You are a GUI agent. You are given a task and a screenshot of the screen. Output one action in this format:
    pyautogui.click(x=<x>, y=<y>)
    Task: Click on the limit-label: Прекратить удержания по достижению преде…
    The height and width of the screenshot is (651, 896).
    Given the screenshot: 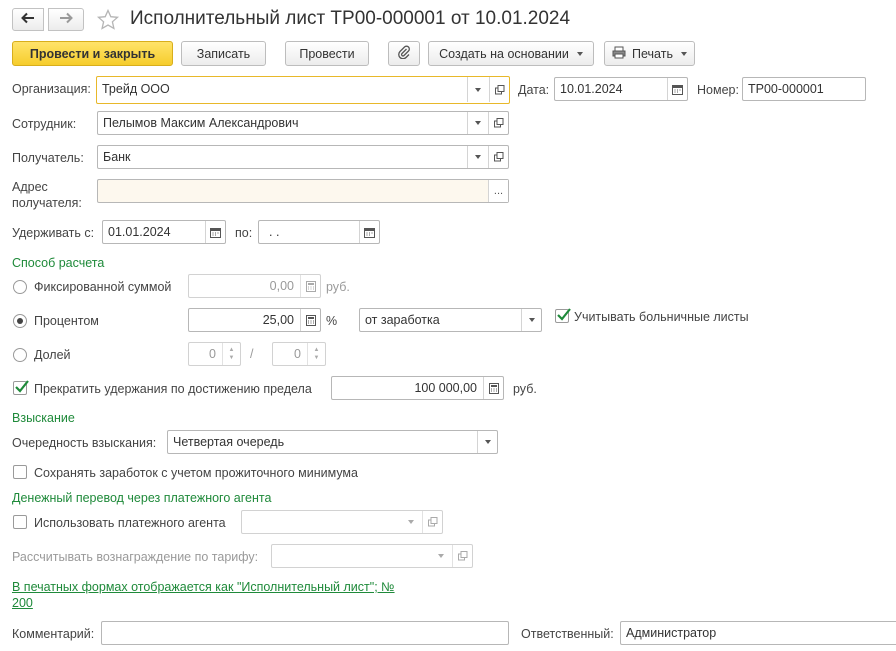 What is the action you would take?
    pyautogui.click(x=173, y=389)
    